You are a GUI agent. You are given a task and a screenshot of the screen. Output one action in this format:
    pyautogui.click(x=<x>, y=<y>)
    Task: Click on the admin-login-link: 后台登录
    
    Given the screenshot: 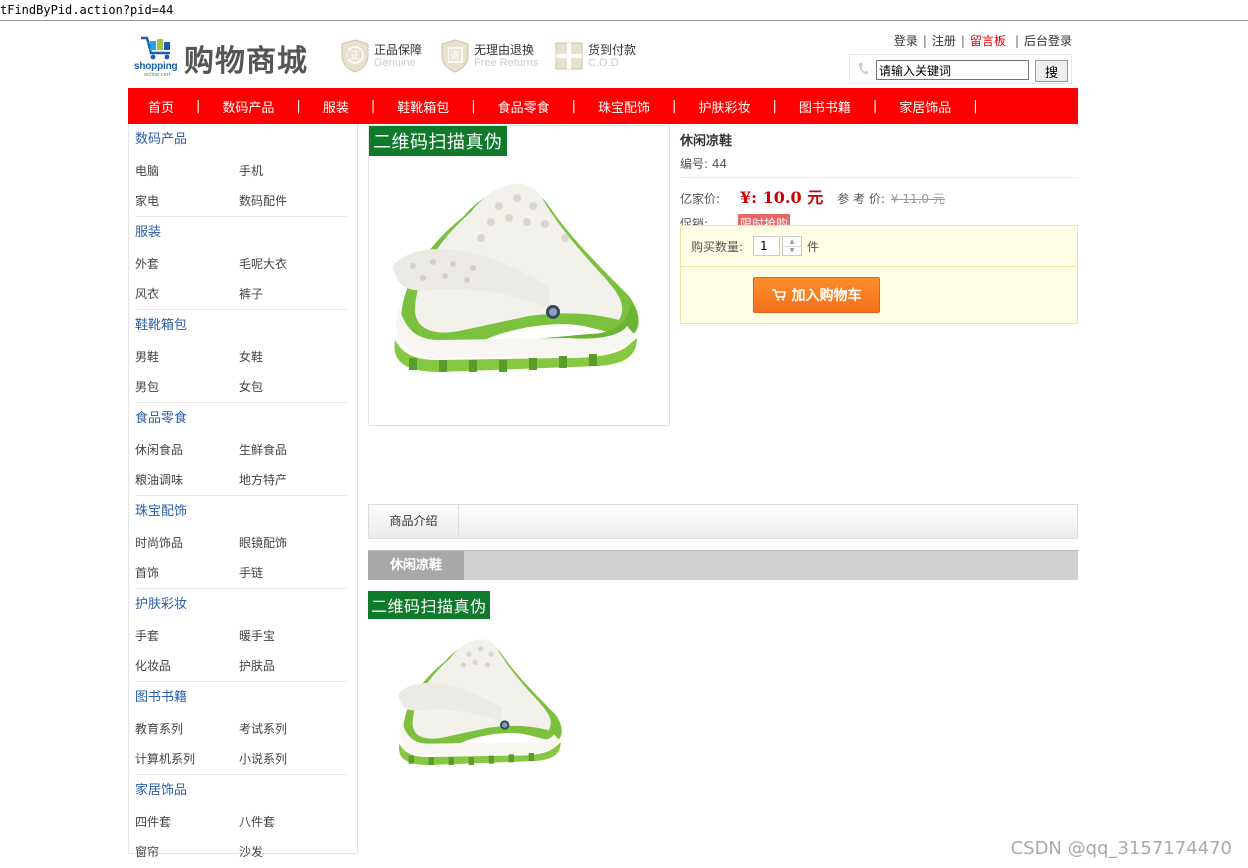 What is the action you would take?
    pyautogui.click(x=1048, y=41)
    